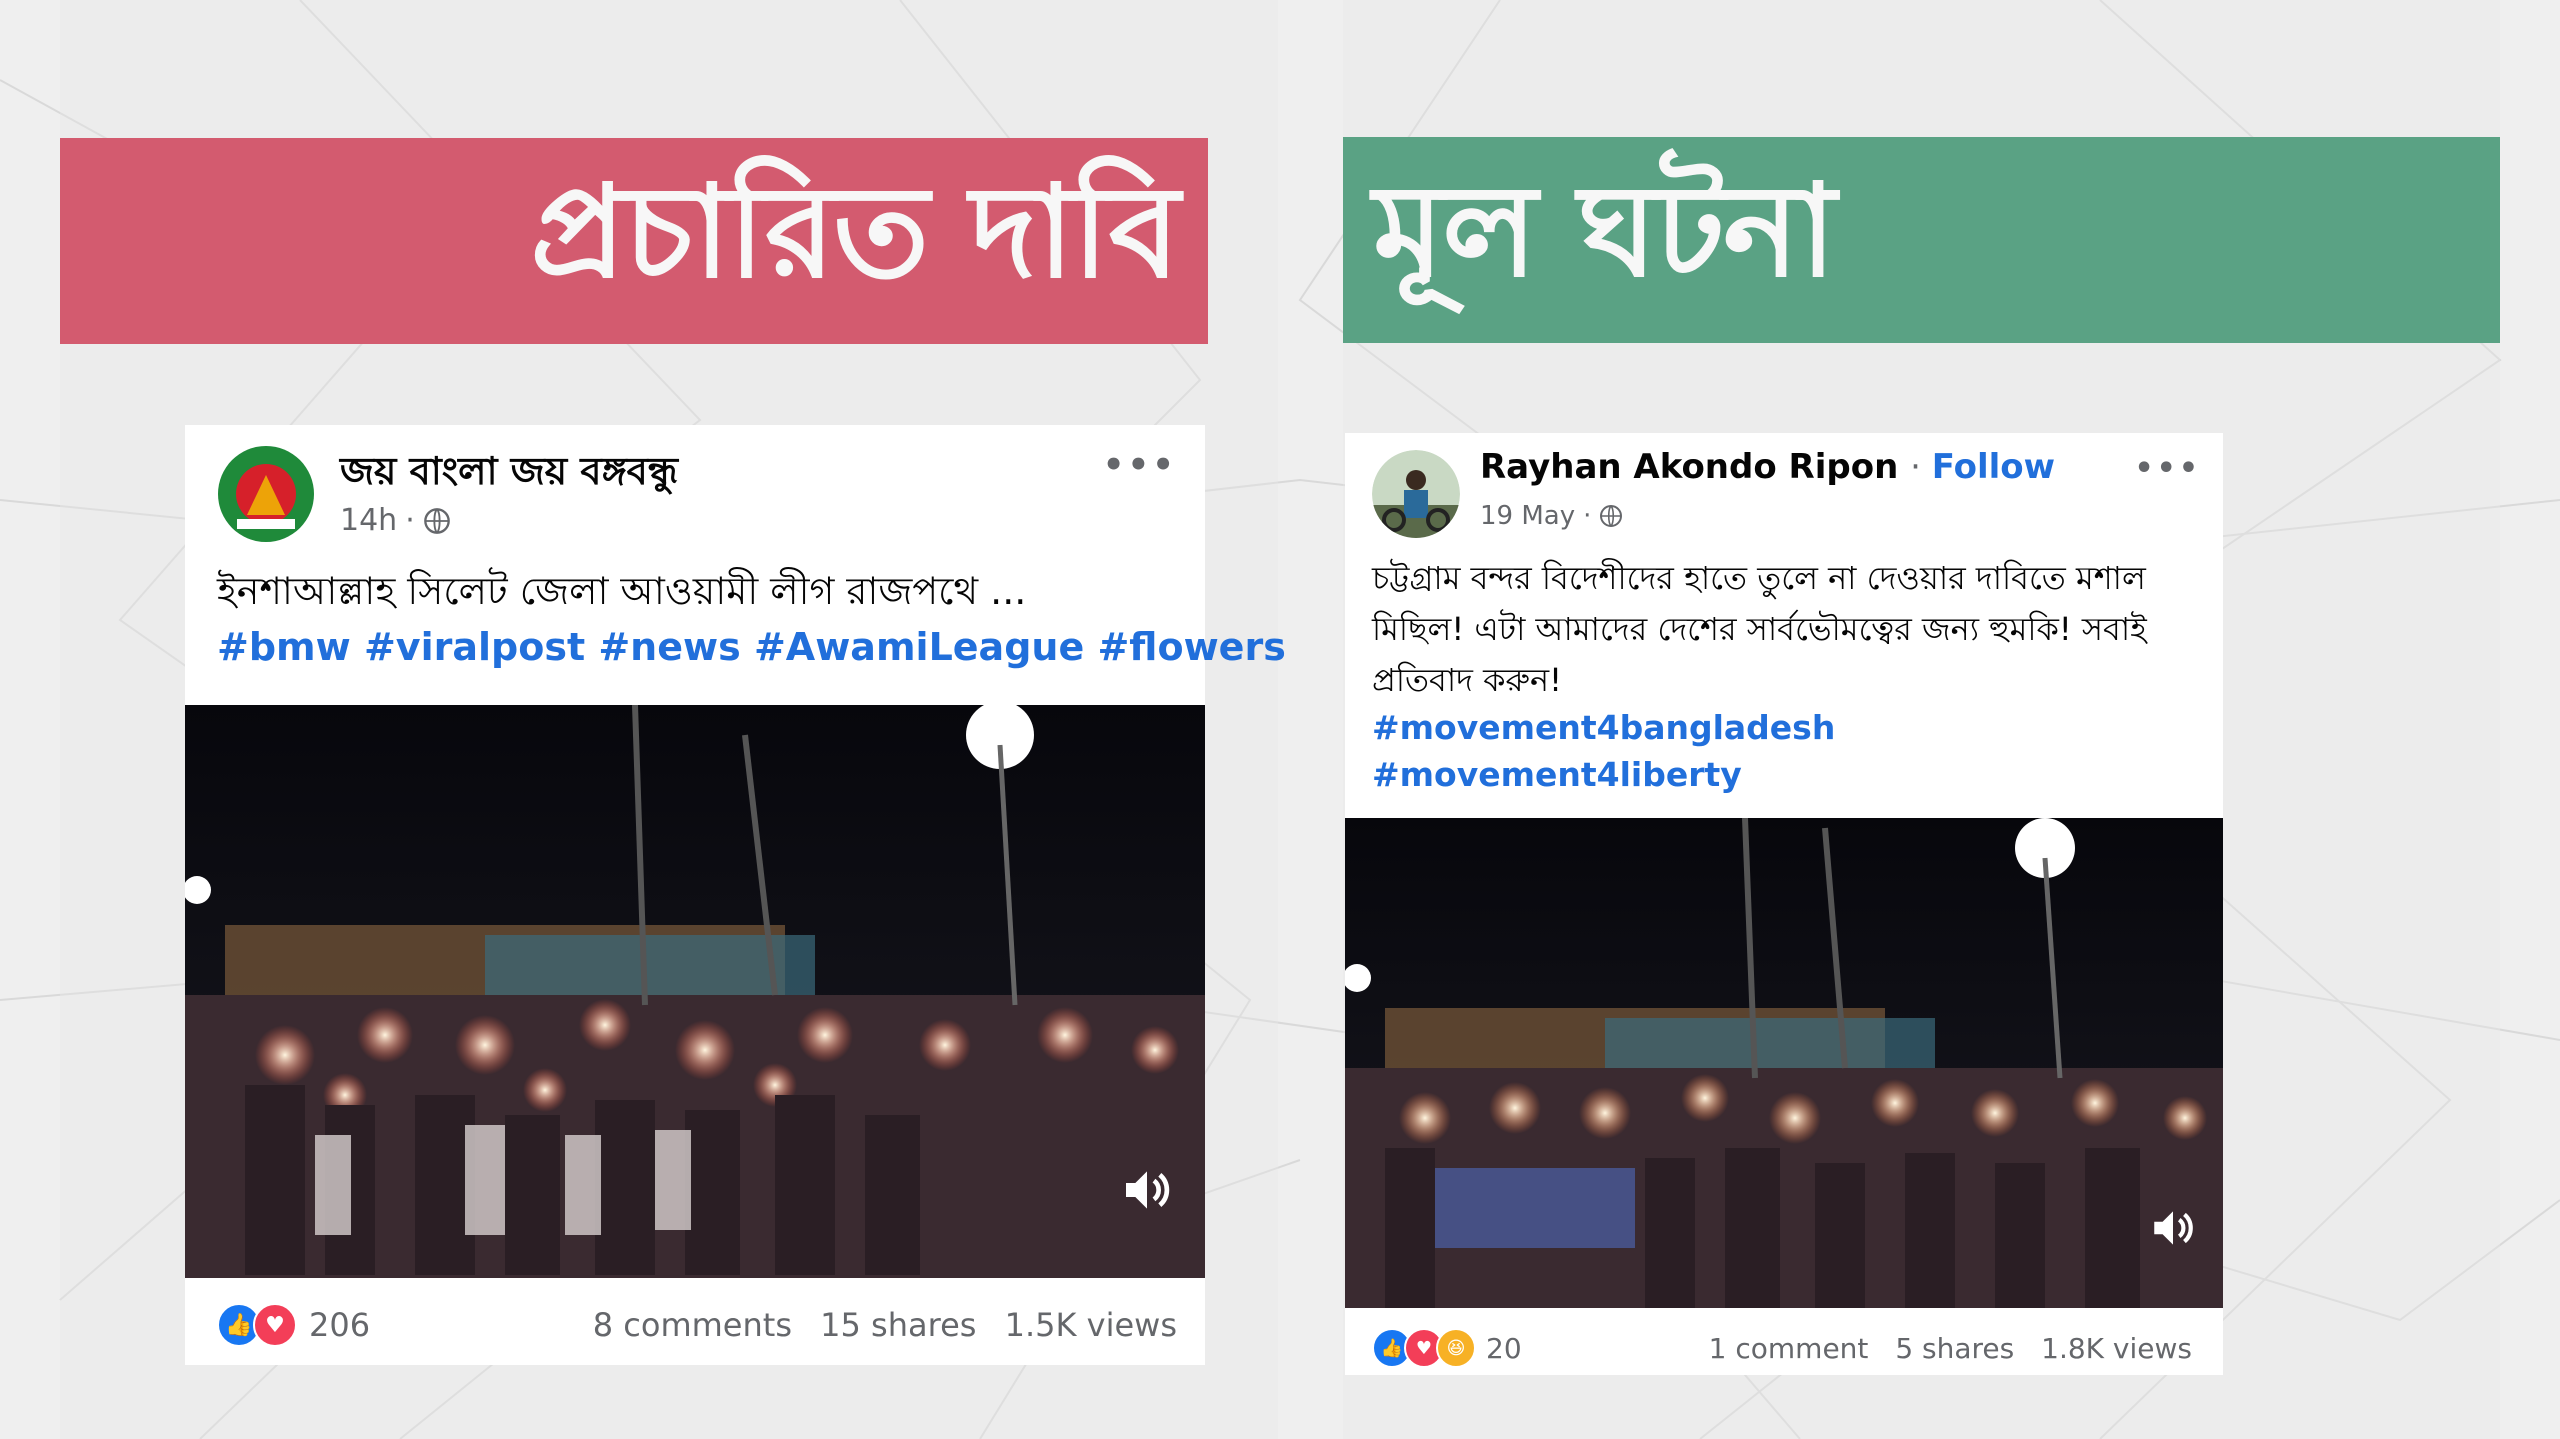 The width and height of the screenshot is (2560, 1439). Describe the element at coordinates (275, 1325) in the screenshot. I see `love-icon: ♥` at that location.